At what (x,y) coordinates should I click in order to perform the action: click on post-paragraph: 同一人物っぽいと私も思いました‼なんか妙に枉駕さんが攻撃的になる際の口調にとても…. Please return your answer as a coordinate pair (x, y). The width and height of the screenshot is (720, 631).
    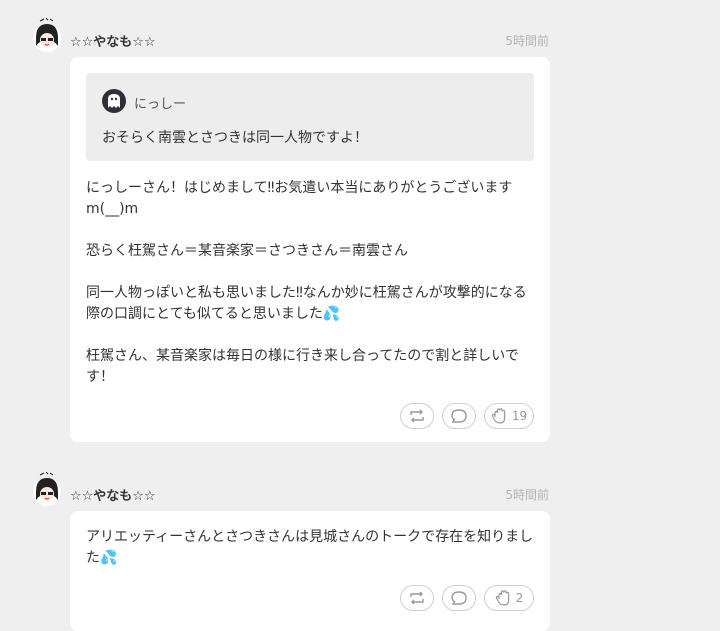
    Looking at the image, I should click on (306, 303).